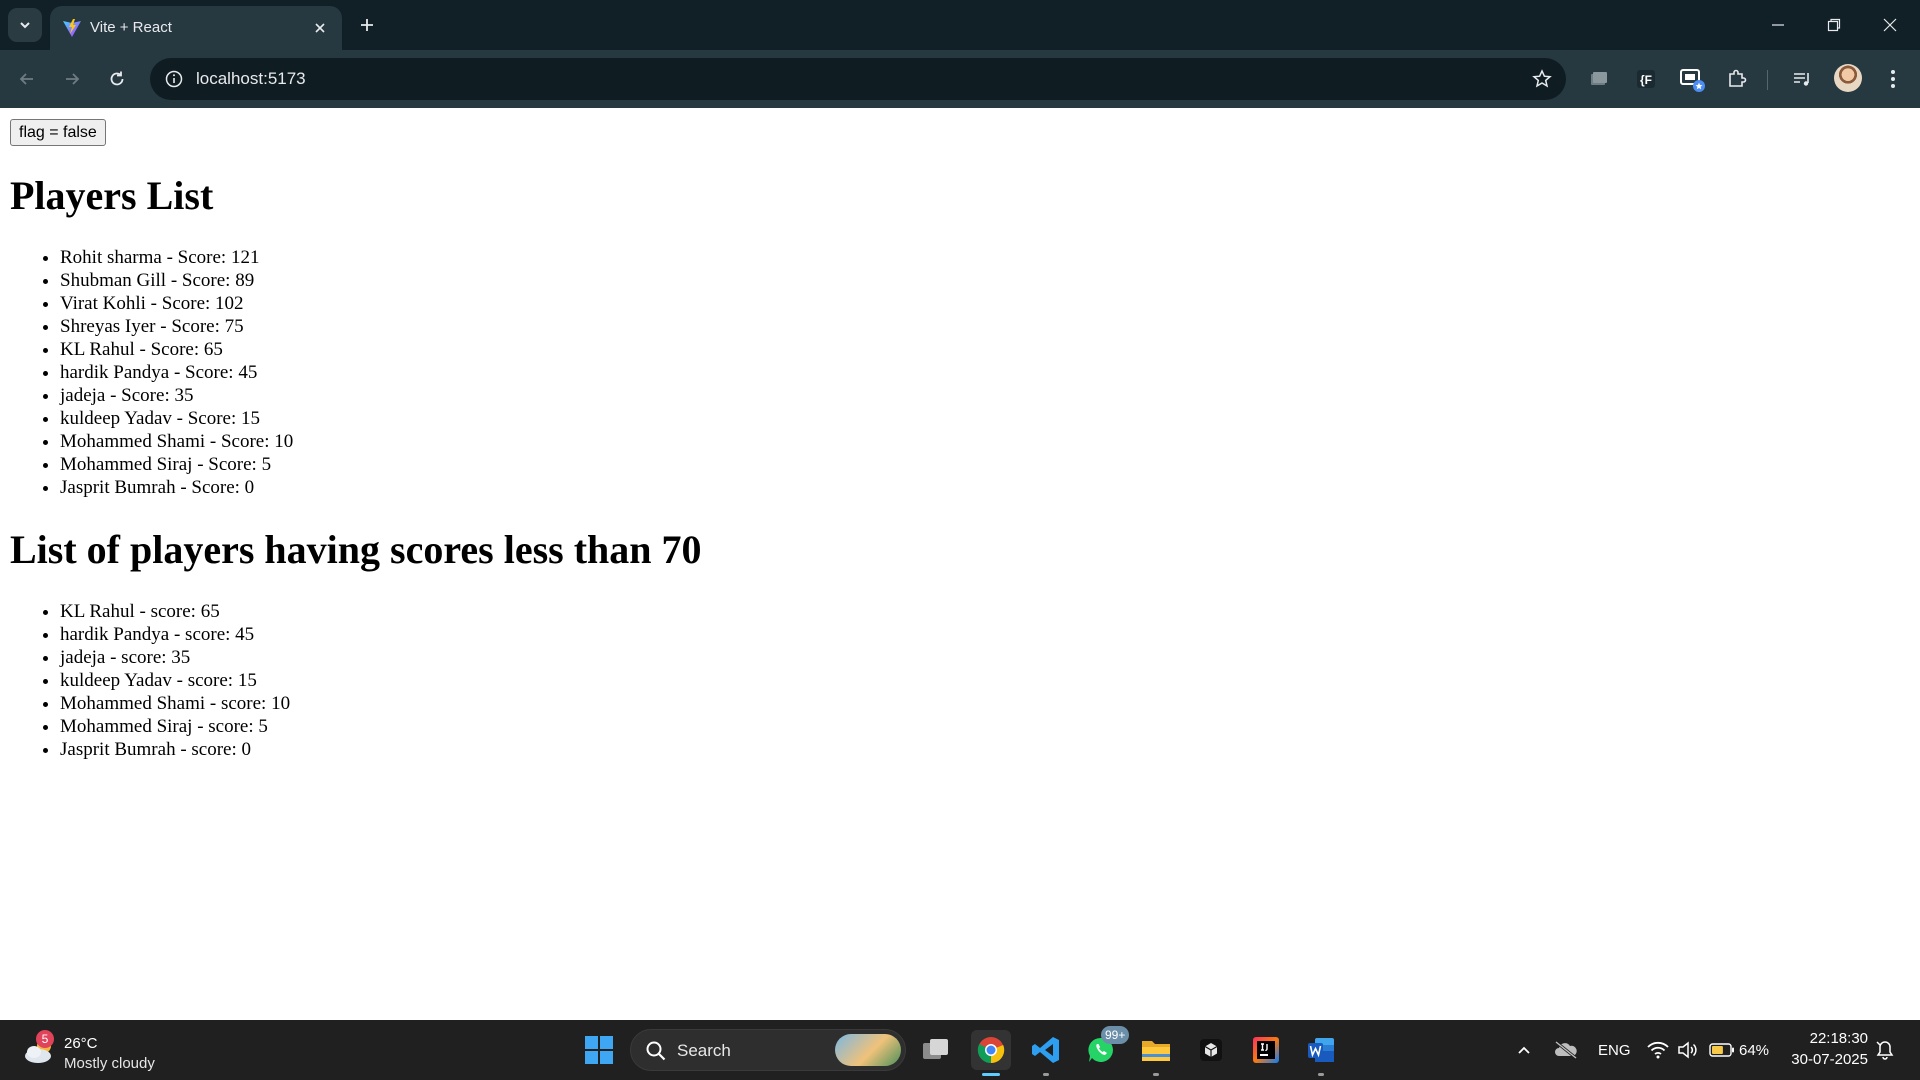 Image resolution: width=1920 pixels, height=1080 pixels. I want to click on minimize-icon, so click(1778, 25).